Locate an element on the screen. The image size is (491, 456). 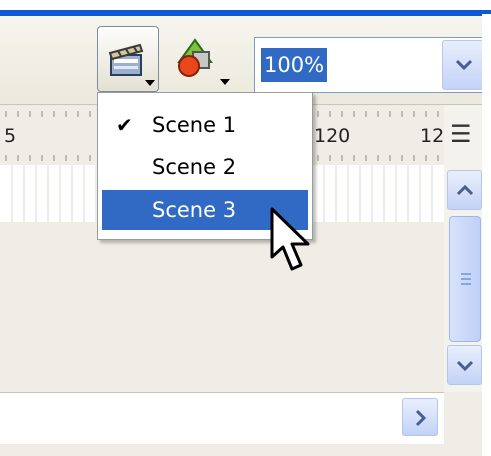
chevron-right-icon is located at coordinates (421, 418).